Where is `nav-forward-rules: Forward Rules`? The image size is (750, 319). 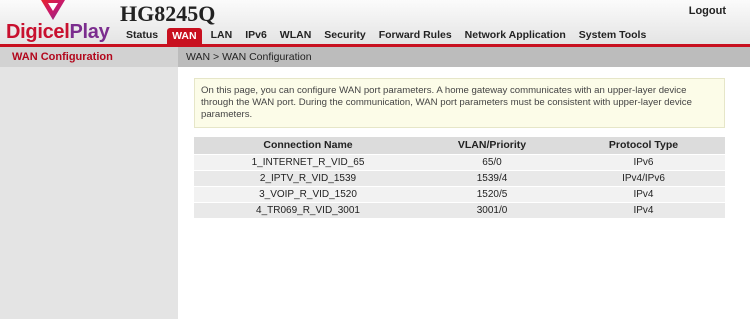 nav-forward-rules: Forward Rules is located at coordinates (415, 36).